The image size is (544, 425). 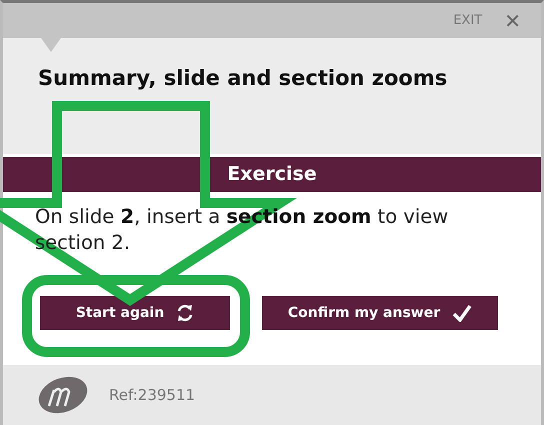 What do you see at coordinates (135, 313) in the screenshot?
I see `start-again-button: Start again` at bounding box center [135, 313].